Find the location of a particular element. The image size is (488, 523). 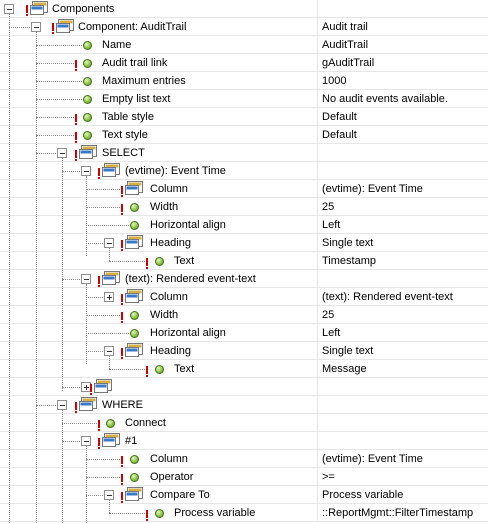

tree-value: Audit trail is located at coordinates (345, 27).